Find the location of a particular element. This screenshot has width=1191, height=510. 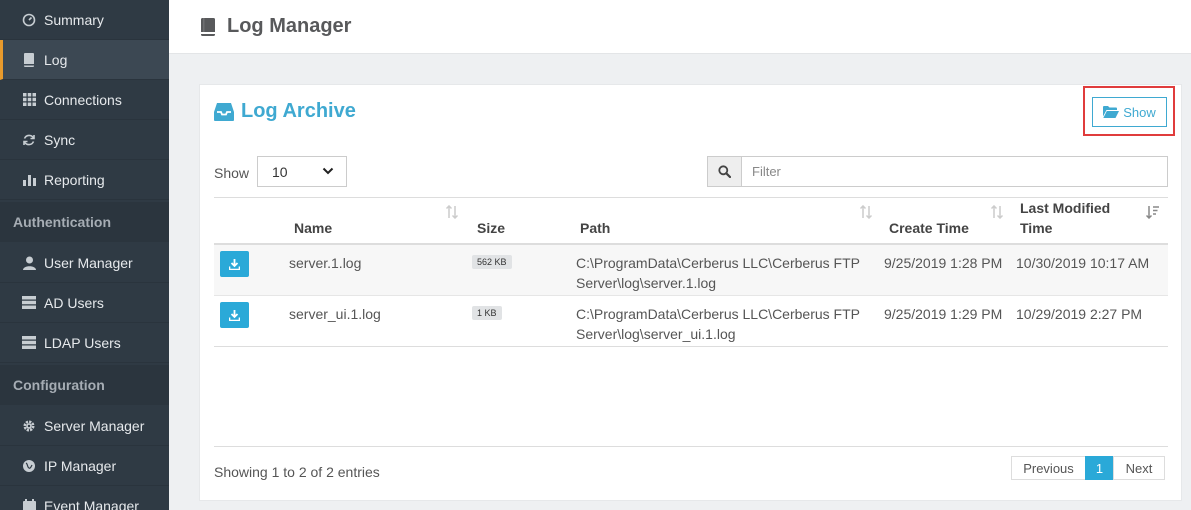

sidebar-item-ip-manager: IP Manager is located at coordinates (84, 466).